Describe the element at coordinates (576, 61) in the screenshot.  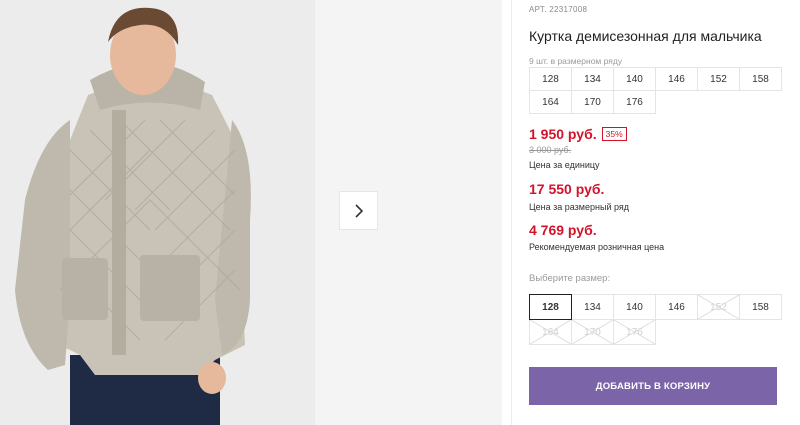
I see `size-range-count: 9 шт. в размерном ряду` at that location.